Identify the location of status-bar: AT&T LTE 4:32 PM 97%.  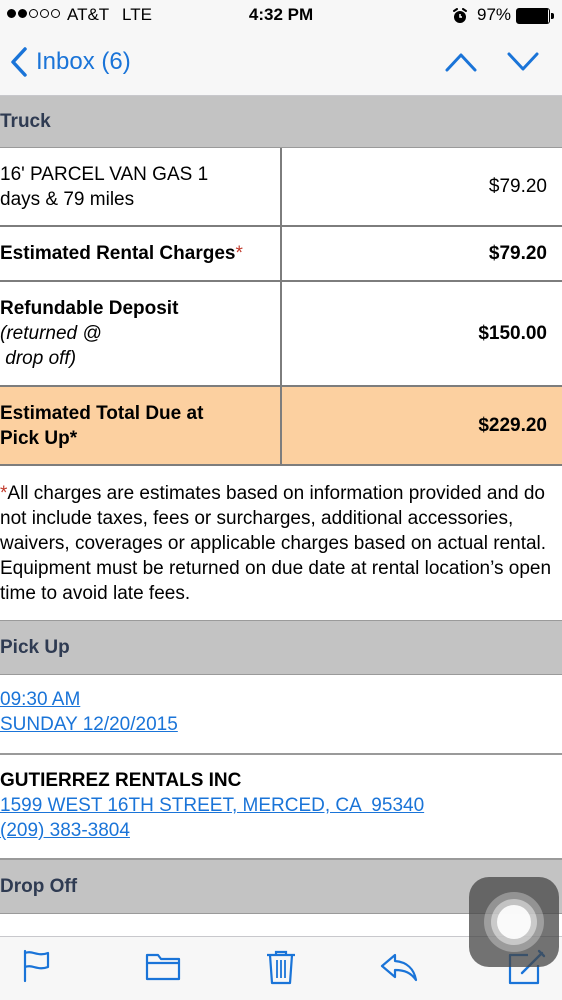
(281, 16).